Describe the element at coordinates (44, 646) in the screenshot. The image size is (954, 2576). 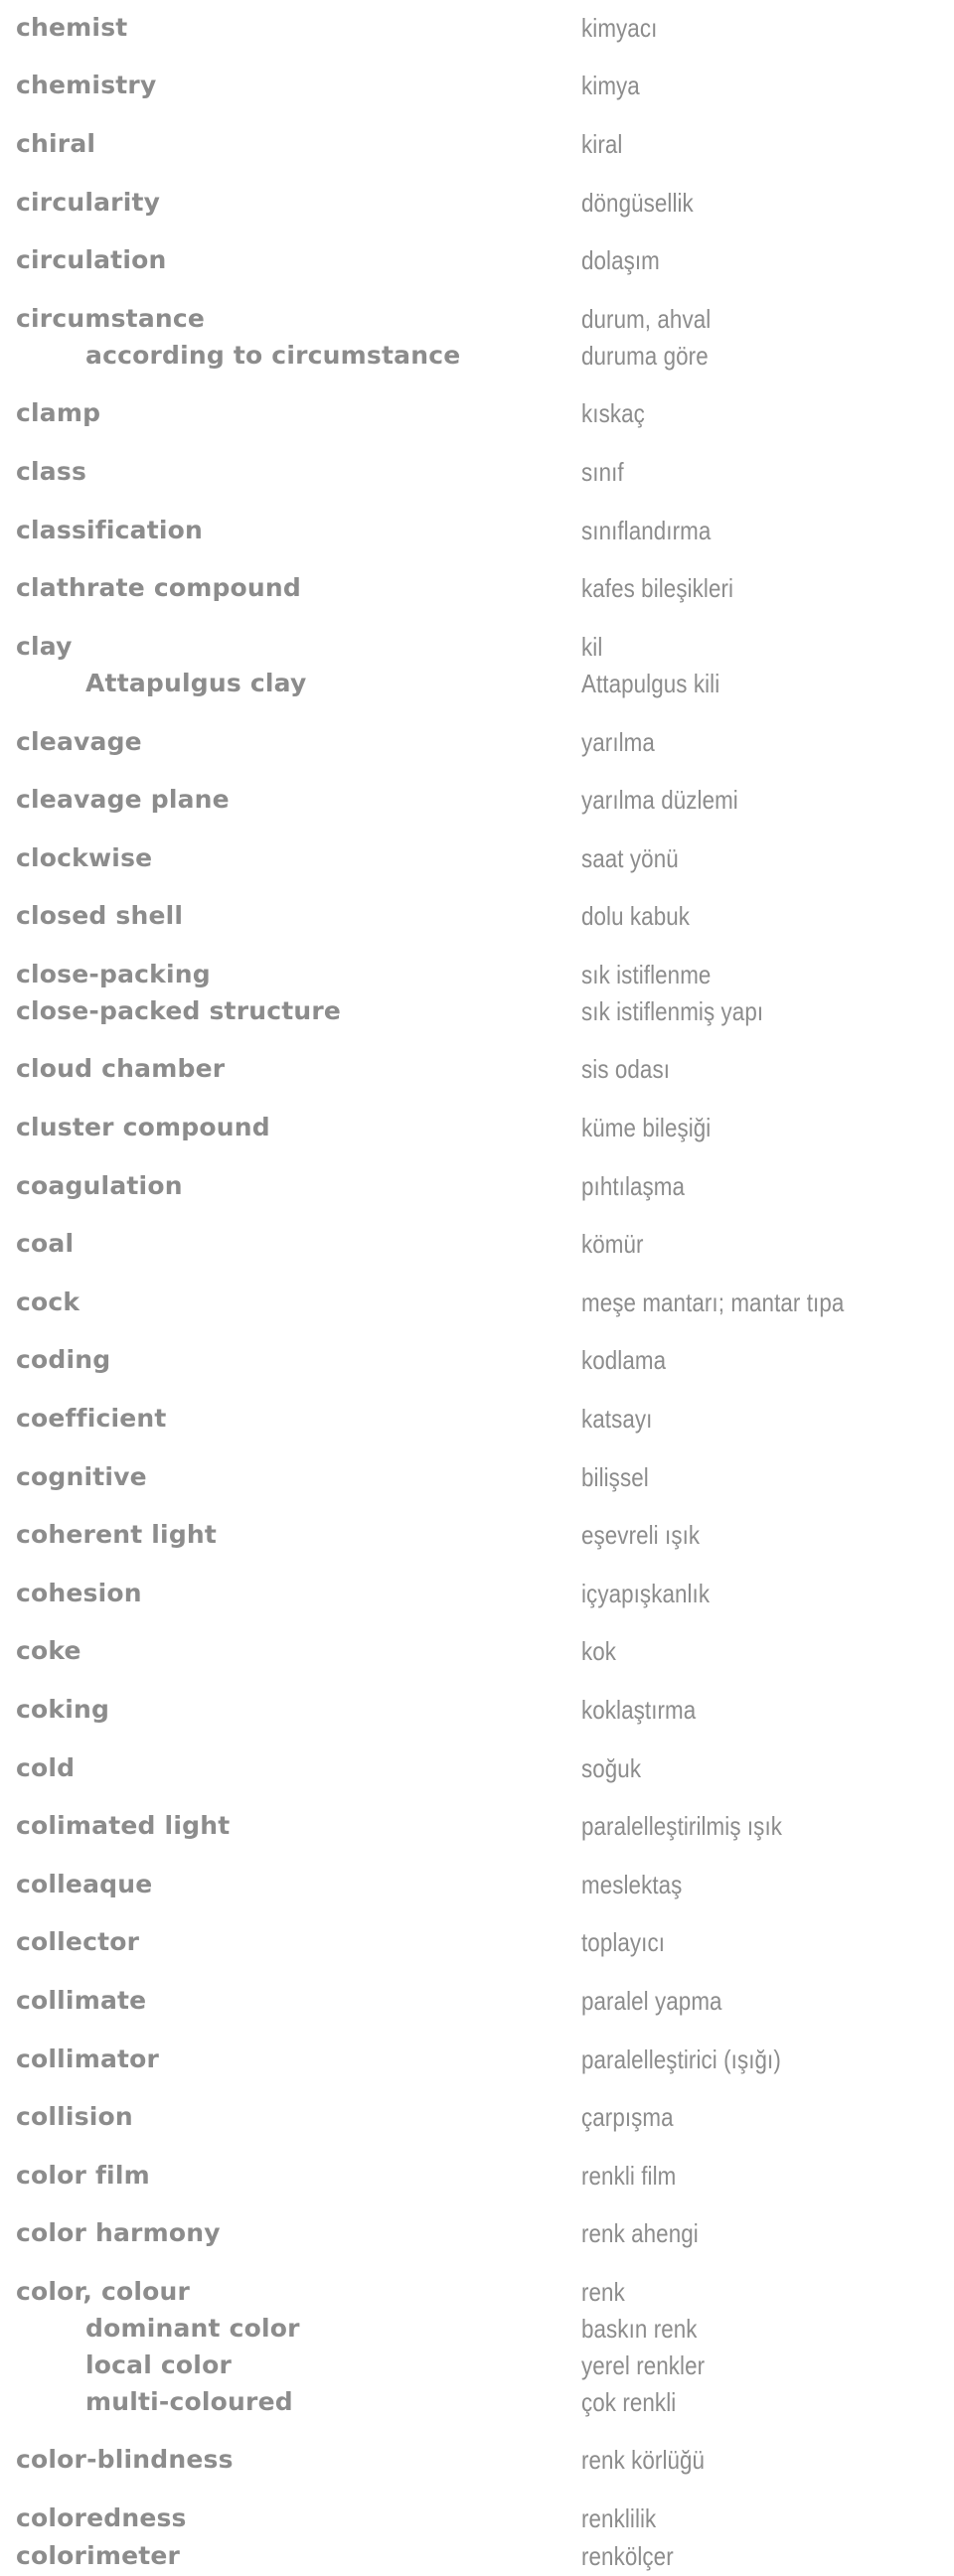
I see `entry-term: clay` at that location.